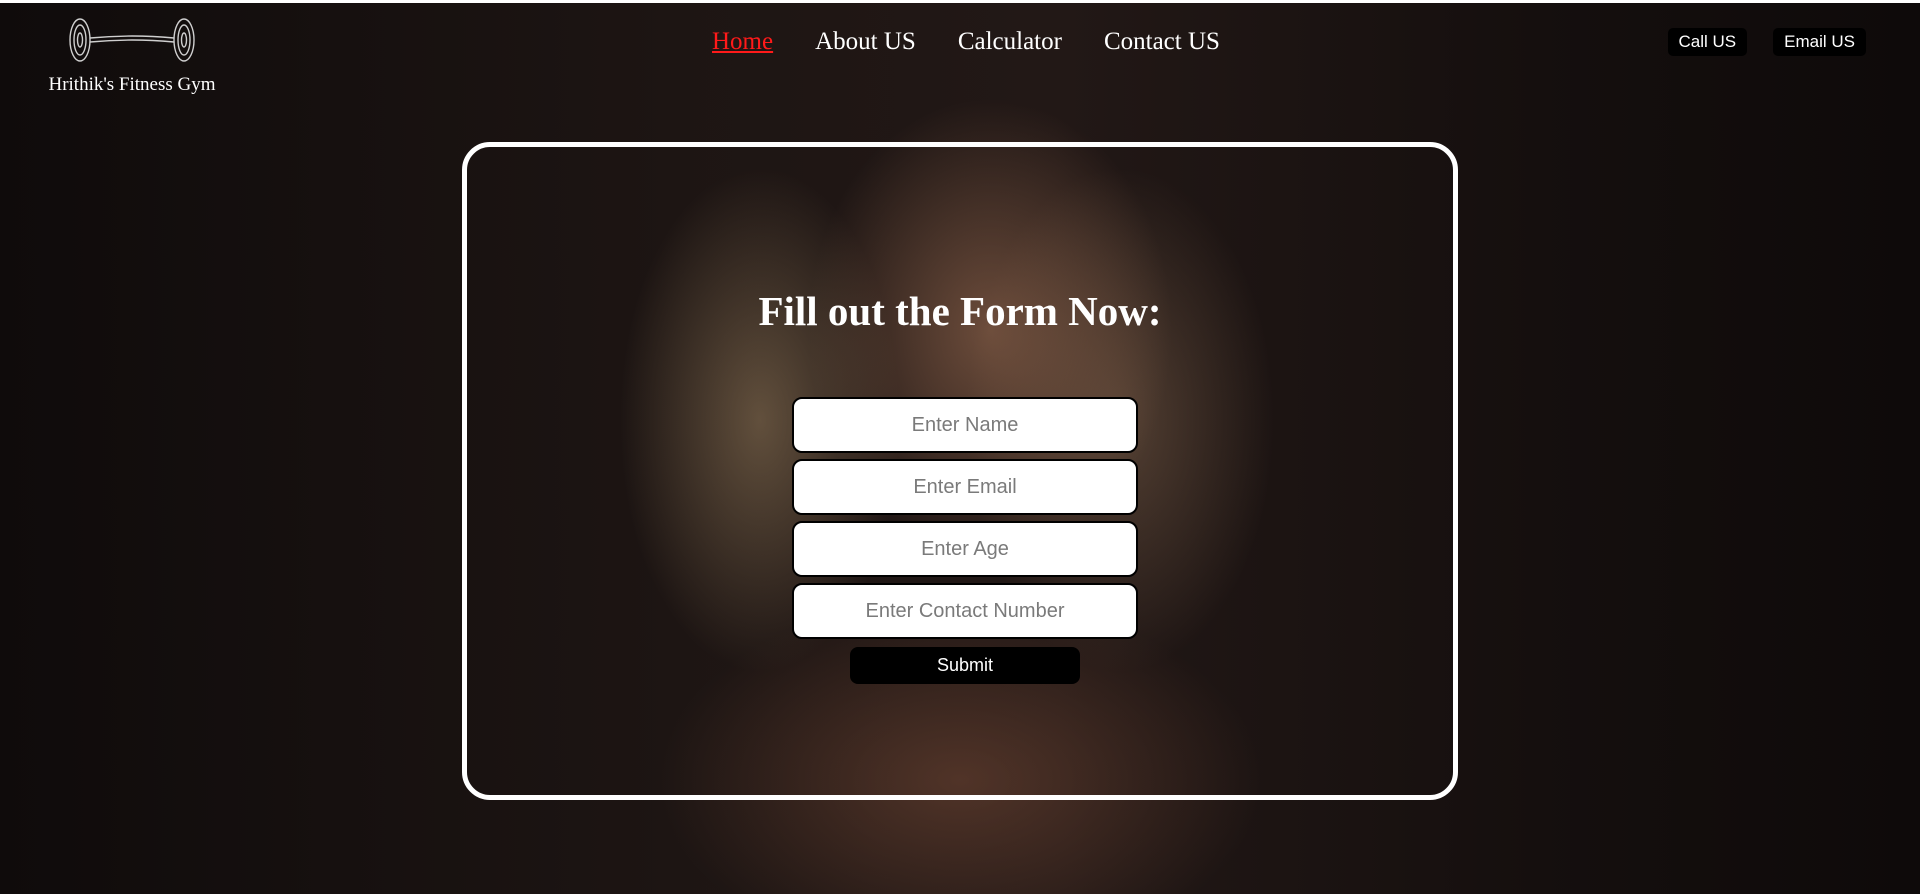 This screenshot has height=894, width=1920. Describe the element at coordinates (1010, 42) in the screenshot. I see `nav-link-calculator: Calculator` at that location.